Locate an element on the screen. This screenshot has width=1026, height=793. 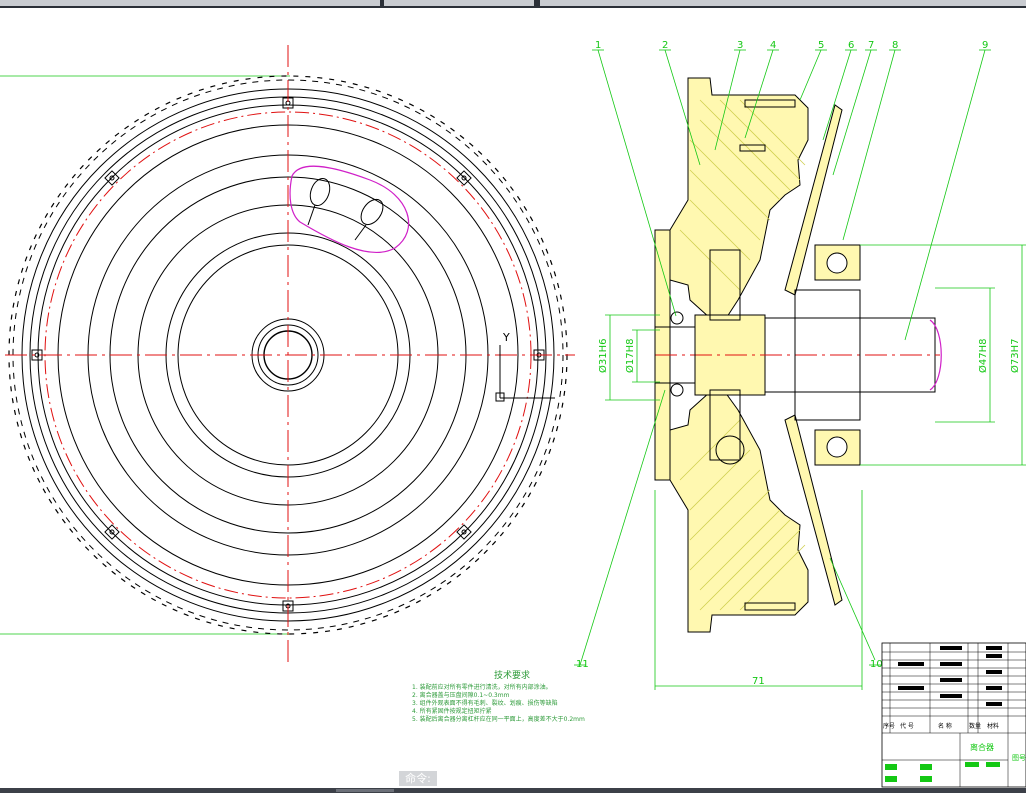
note-line: 5. 装配后离合器分离杠杆应在同一平面上，高度差不大于0.2mm is located at coordinates (498, 719).